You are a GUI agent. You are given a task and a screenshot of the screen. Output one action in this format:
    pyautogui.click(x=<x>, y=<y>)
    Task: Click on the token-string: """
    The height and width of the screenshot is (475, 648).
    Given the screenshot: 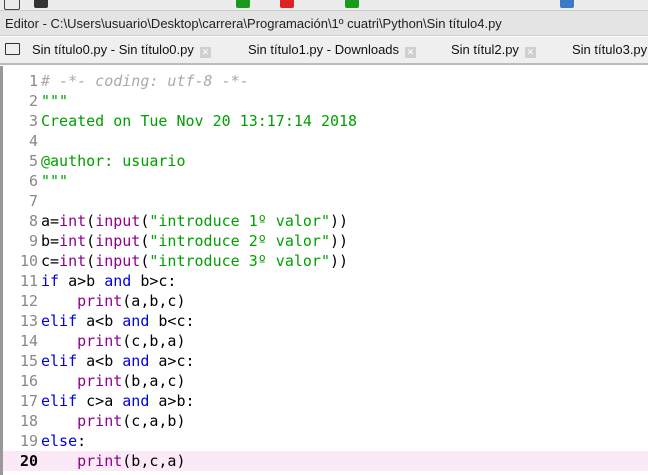 What is the action you would take?
    pyautogui.click(x=55, y=181)
    